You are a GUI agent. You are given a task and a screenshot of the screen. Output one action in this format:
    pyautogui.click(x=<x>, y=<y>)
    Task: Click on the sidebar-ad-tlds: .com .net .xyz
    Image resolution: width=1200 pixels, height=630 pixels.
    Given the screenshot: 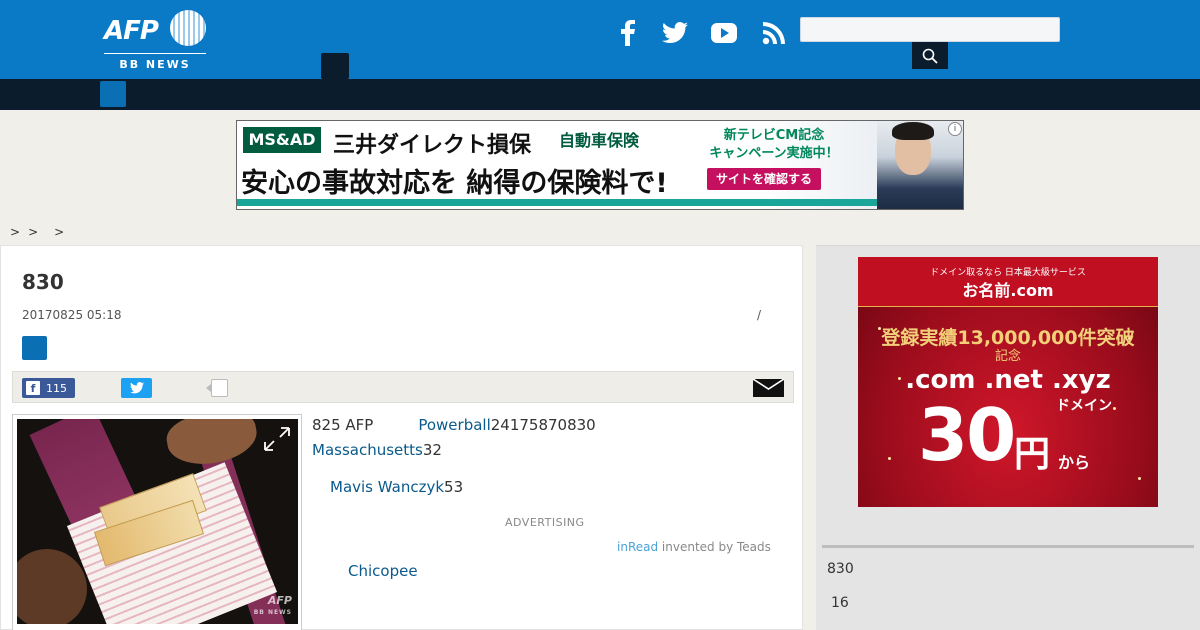 What is the action you would take?
    pyautogui.click(x=1008, y=380)
    